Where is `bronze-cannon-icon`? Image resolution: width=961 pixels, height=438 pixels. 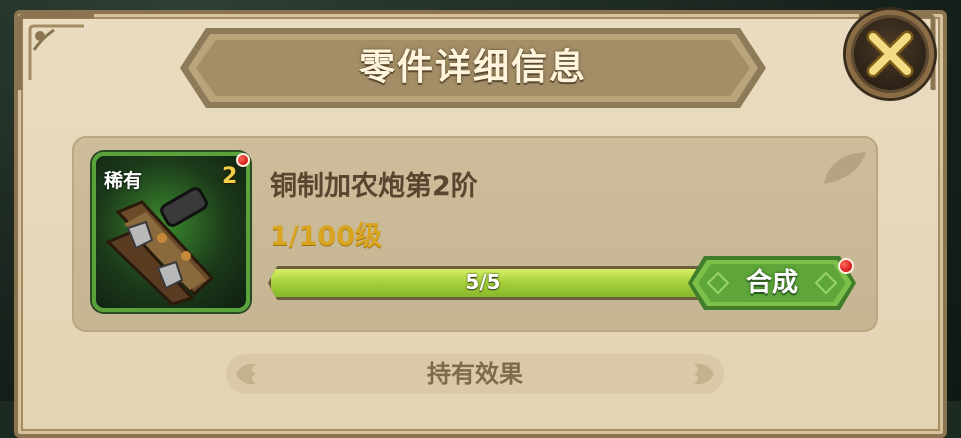 bronze-cannon-icon is located at coordinates (160, 246).